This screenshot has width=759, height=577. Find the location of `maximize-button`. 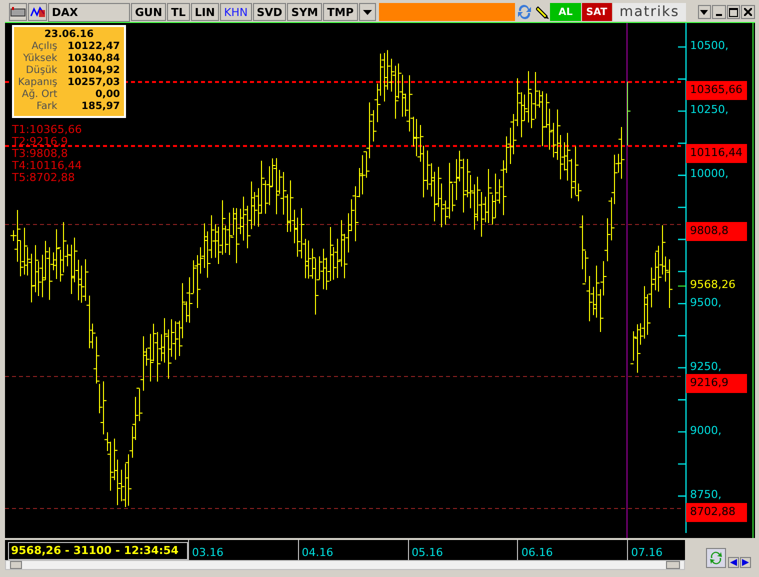

maximize-button is located at coordinates (733, 12).